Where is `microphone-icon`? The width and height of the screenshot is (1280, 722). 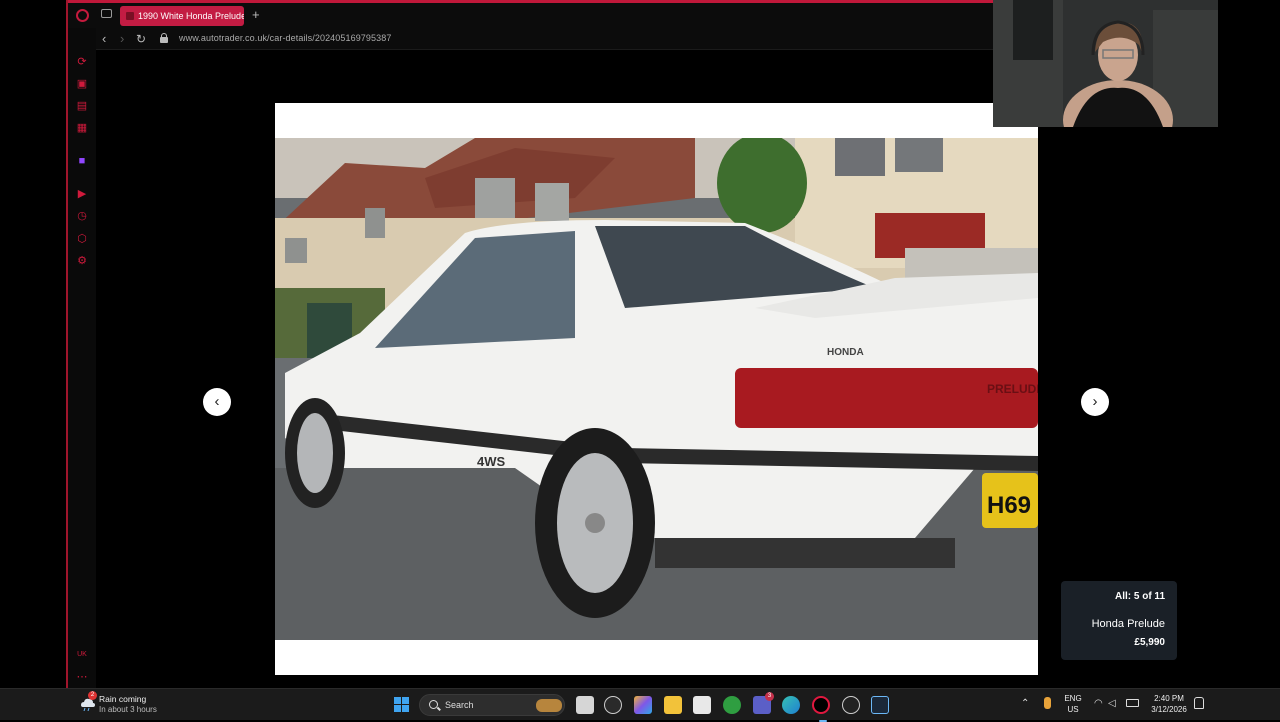
microphone-icon is located at coordinates (1047, 703).